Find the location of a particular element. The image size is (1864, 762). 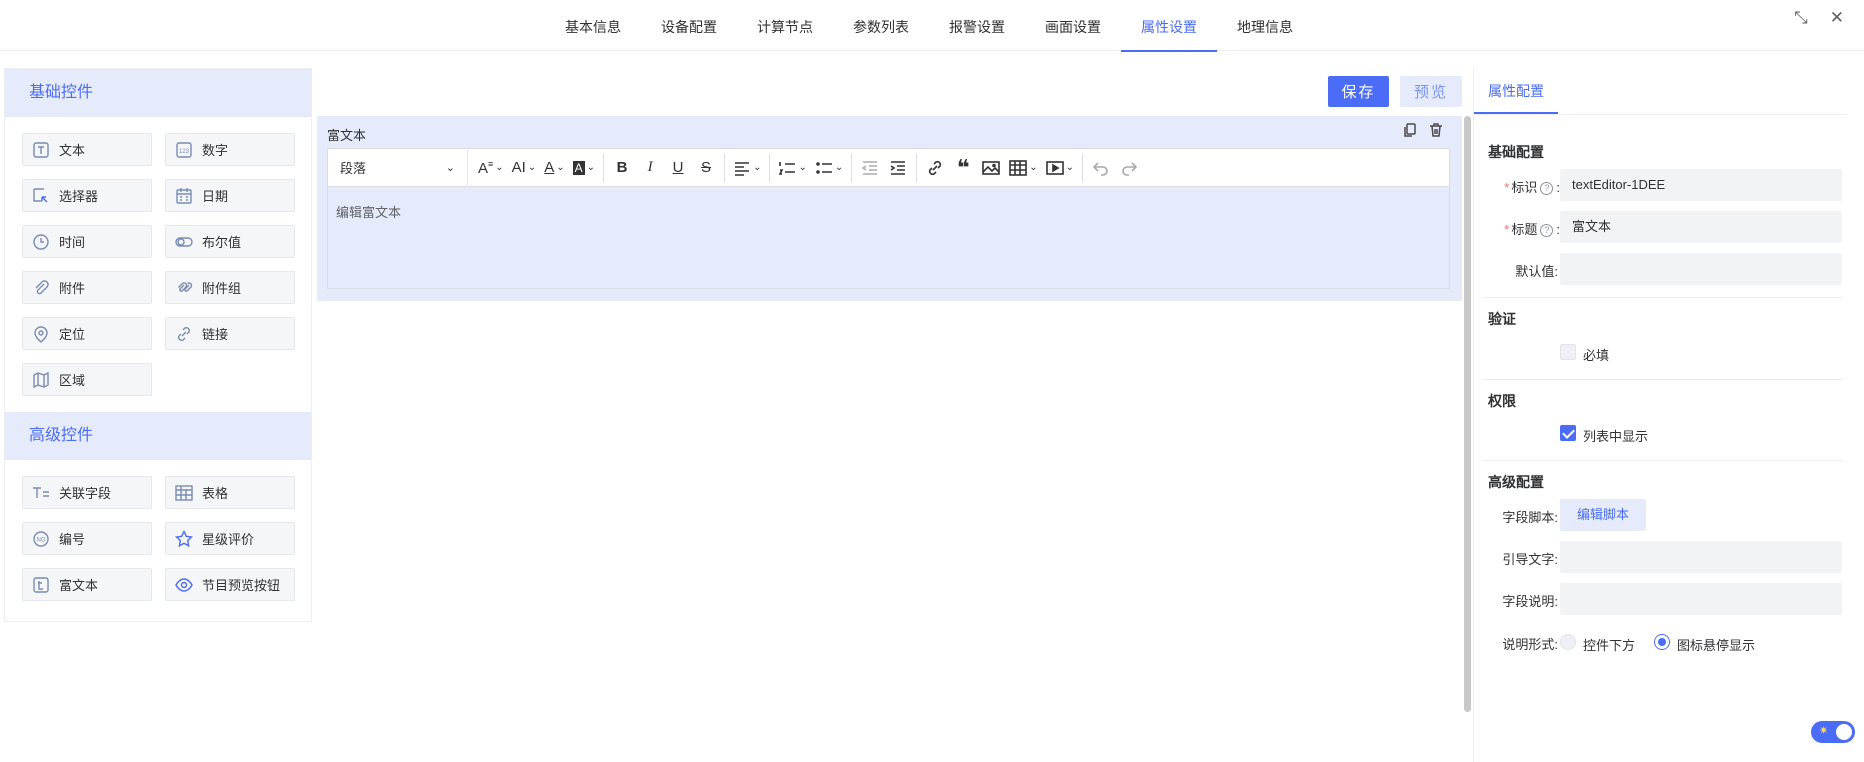

required-checkbox is located at coordinates (1568, 352).